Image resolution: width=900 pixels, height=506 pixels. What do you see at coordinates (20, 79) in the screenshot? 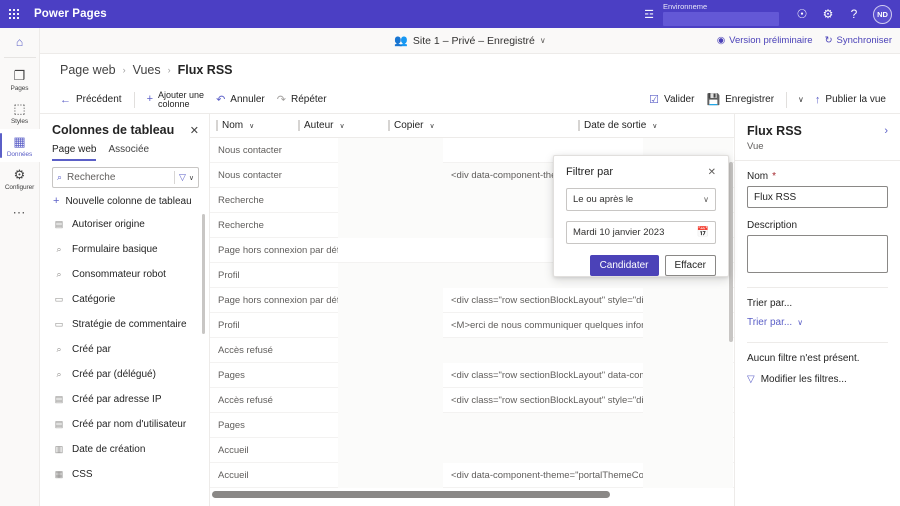
I see `sidebar-item-pages: ❐ Pages` at bounding box center [20, 79].